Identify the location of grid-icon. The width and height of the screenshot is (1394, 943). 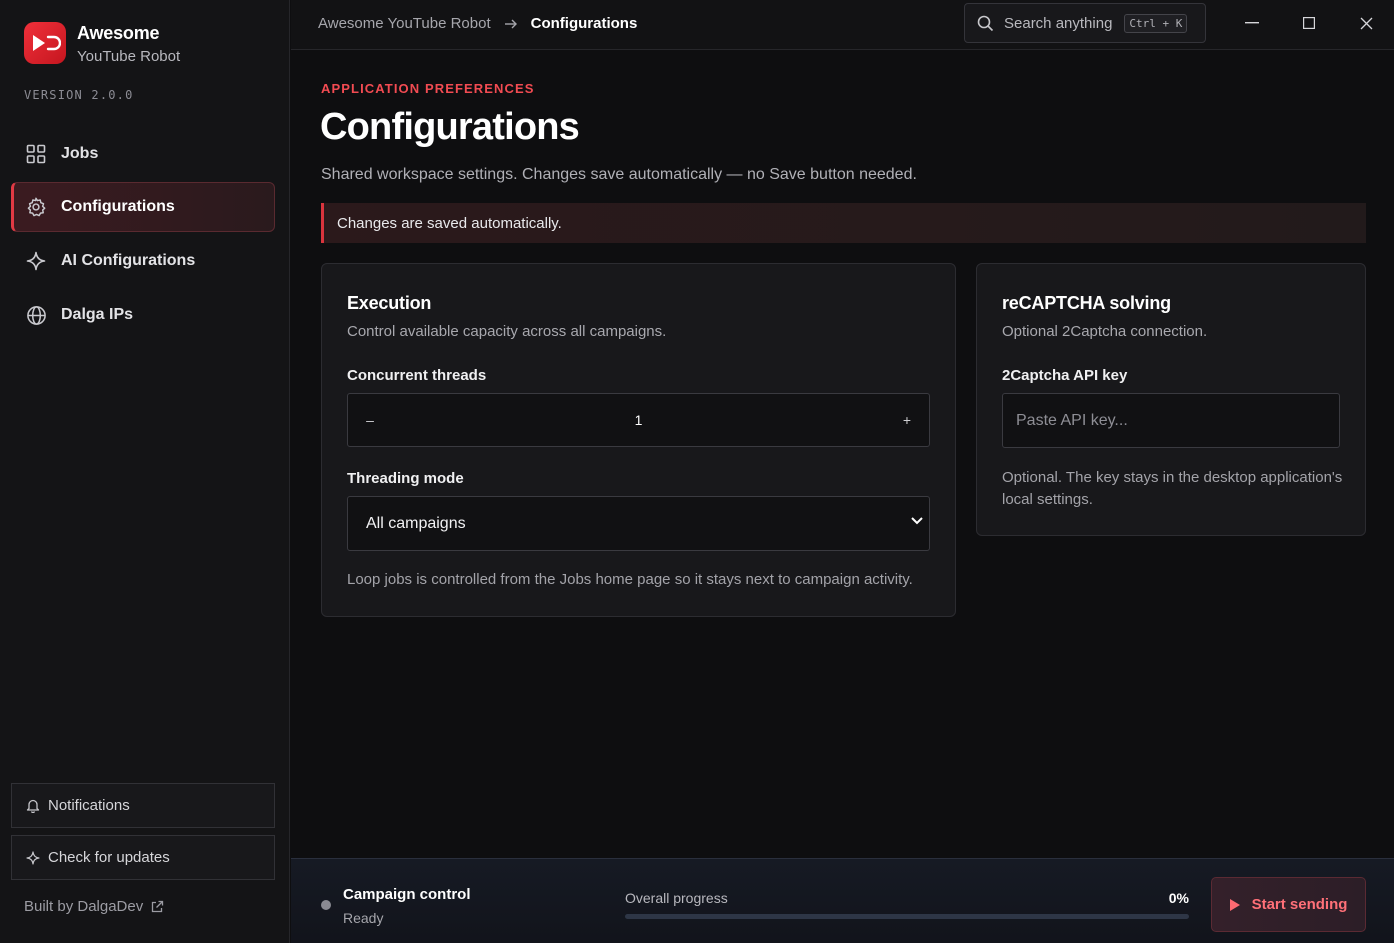
(36, 154).